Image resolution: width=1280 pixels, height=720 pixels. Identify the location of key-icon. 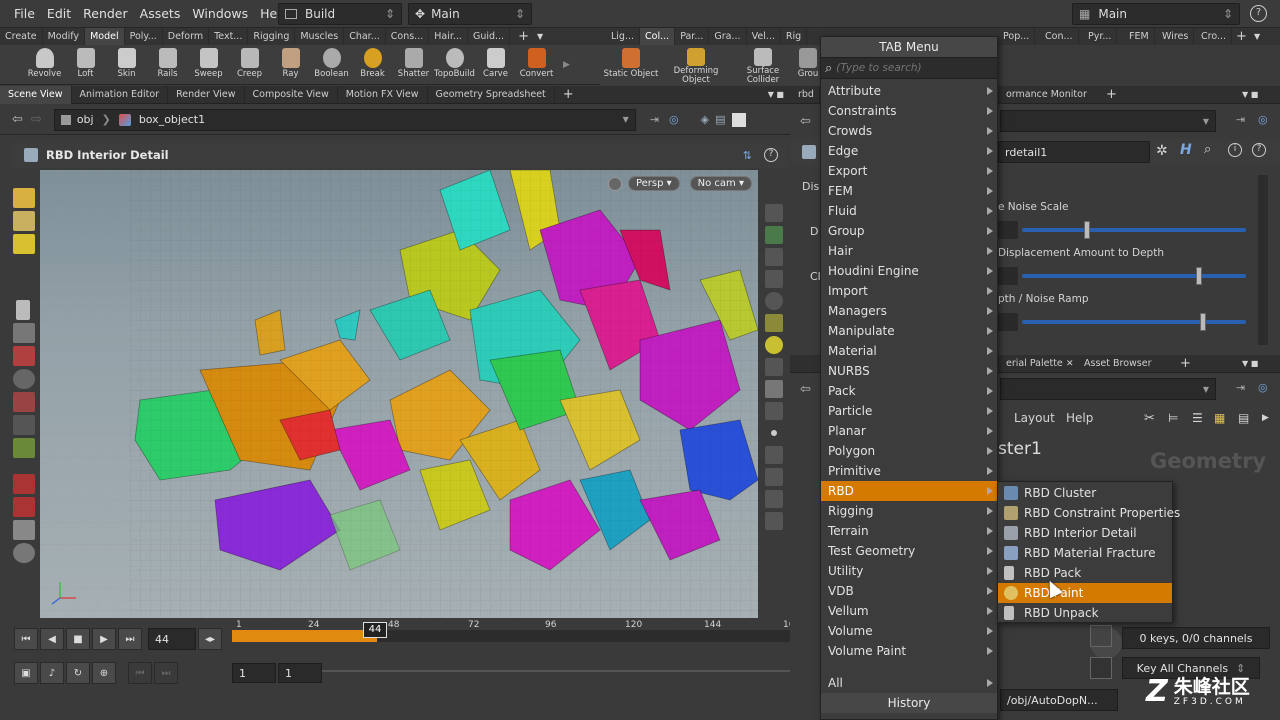
(1101, 668).